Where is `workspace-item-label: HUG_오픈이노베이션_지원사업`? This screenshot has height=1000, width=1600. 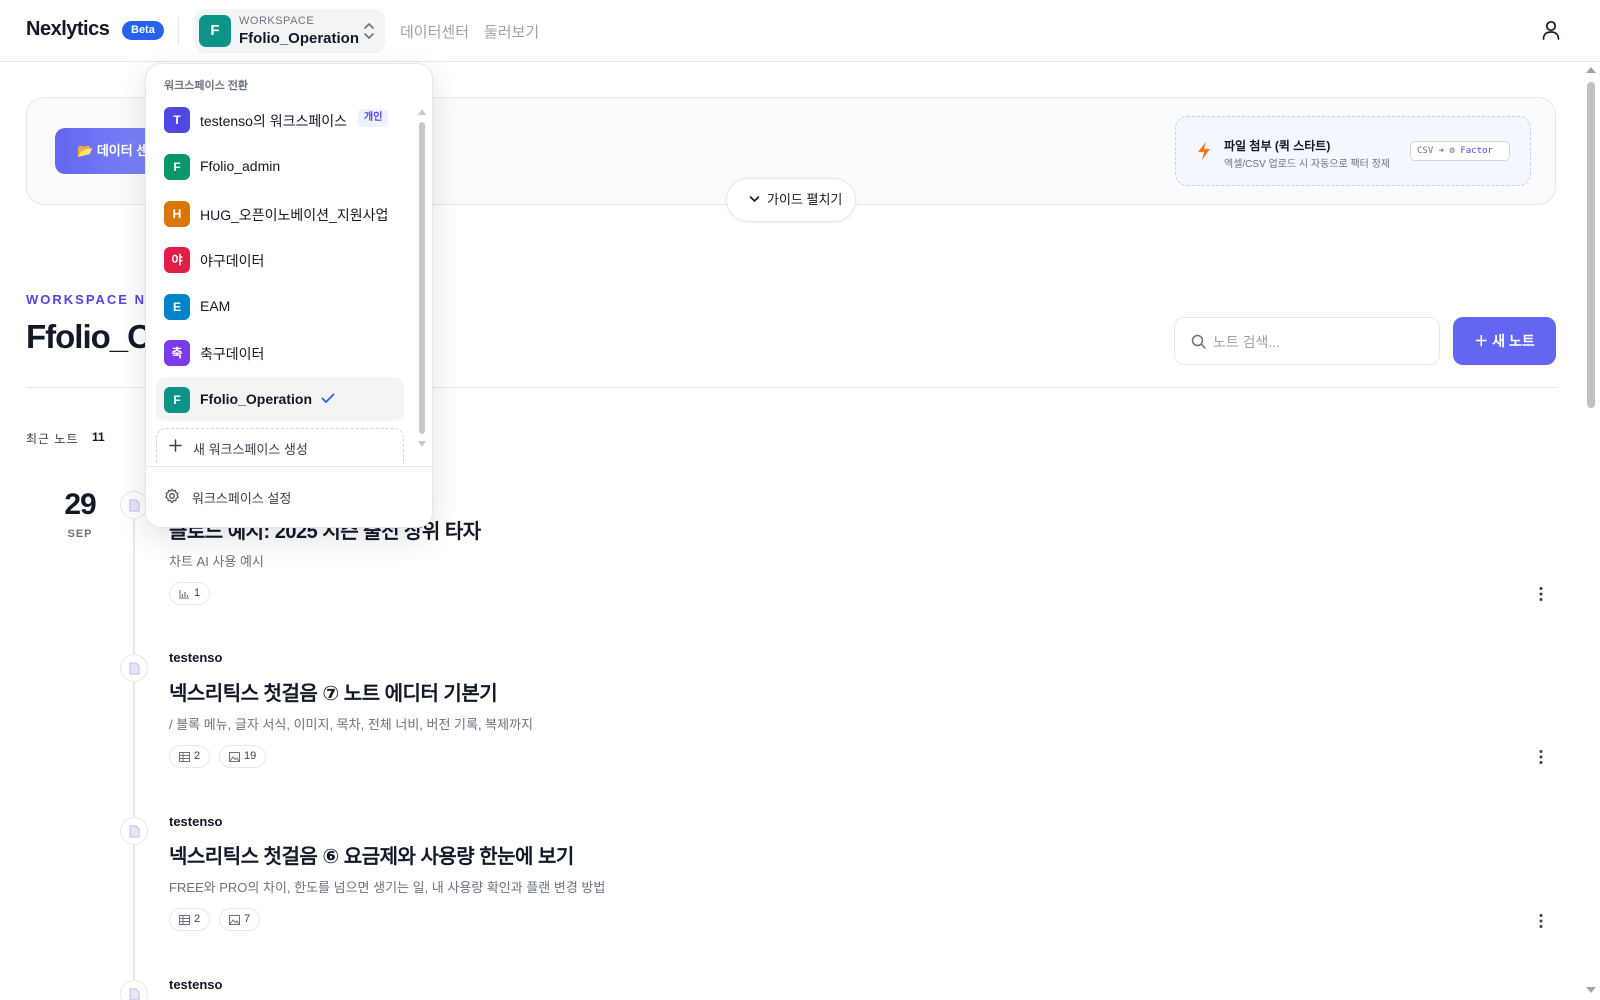 workspace-item-label: HUG_오픈이노베이션_지원사업 is located at coordinates (294, 215).